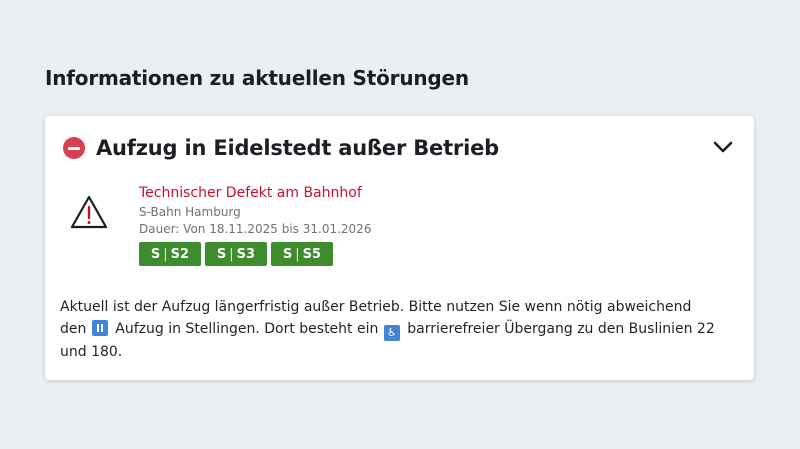 The width and height of the screenshot is (800, 449). Describe the element at coordinates (190, 212) in the screenshot. I see `operator-label: S-Bahn Hamburg` at that location.